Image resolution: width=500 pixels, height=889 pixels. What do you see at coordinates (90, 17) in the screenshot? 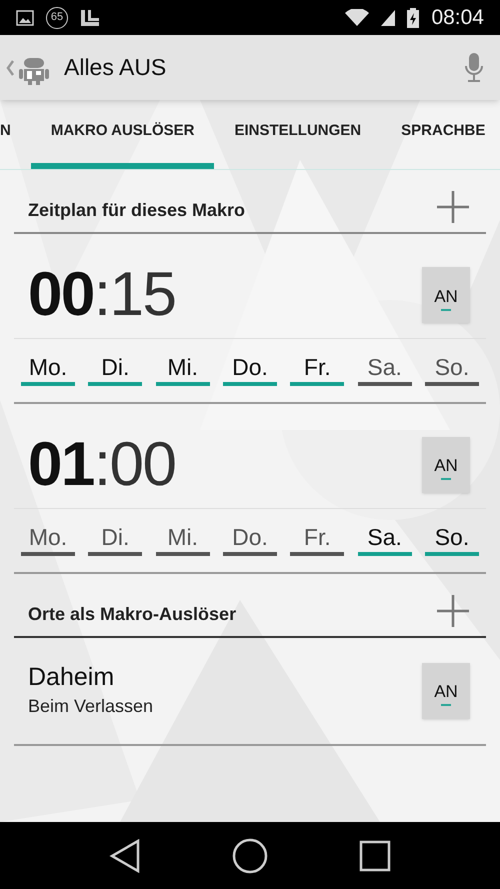
I see `app-icon` at bounding box center [90, 17].